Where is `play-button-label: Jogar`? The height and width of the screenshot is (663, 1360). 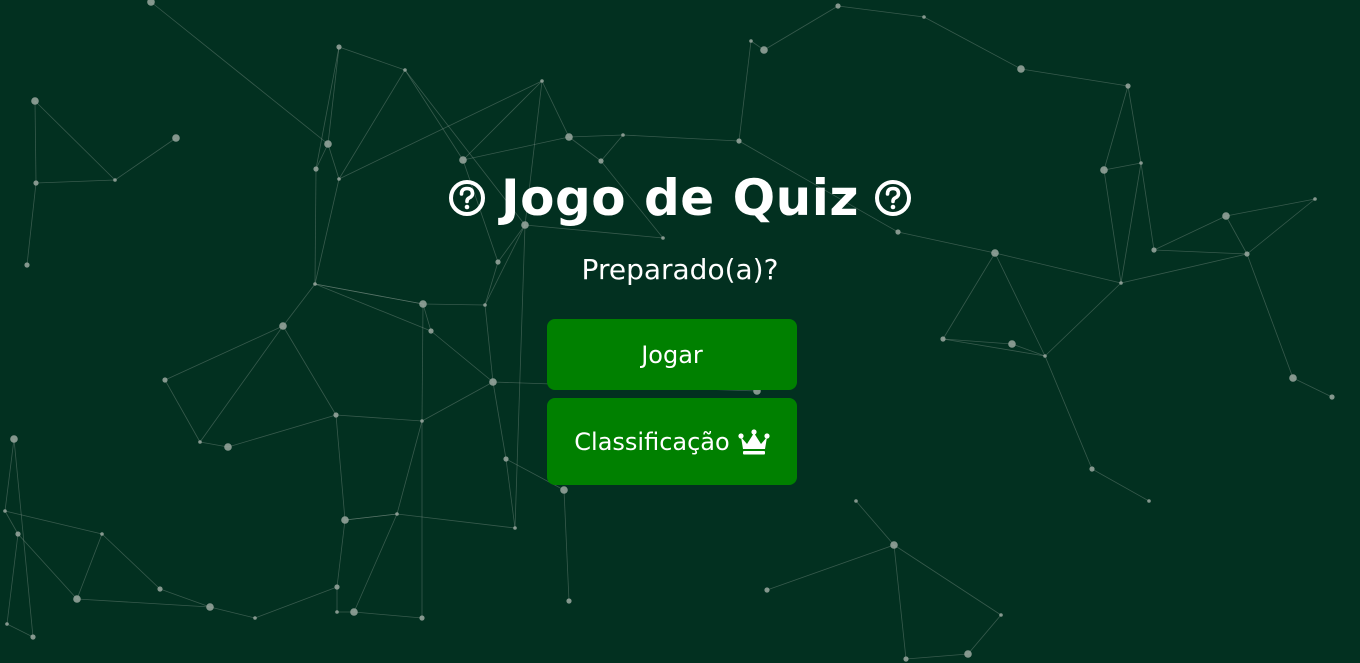
play-button-label: Jogar is located at coordinates (672, 354).